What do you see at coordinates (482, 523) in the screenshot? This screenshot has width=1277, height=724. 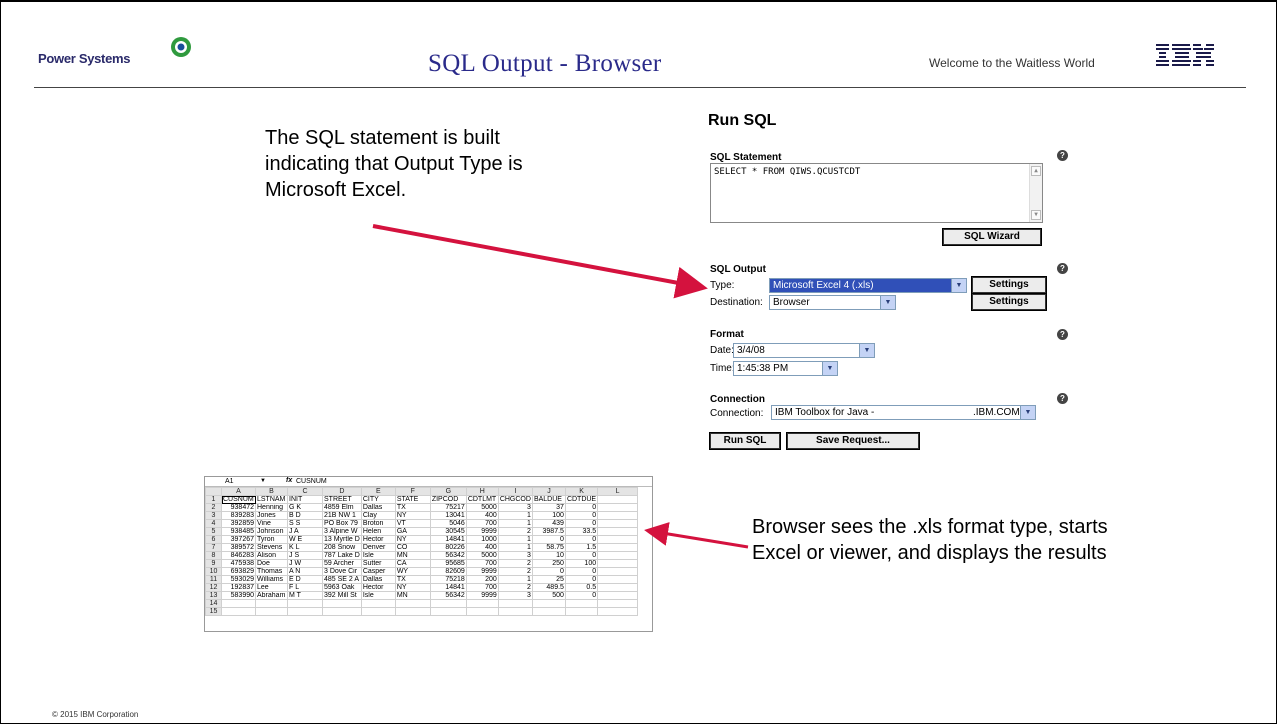 I see `sheet-cell: 700` at bounding box center [482, 523].